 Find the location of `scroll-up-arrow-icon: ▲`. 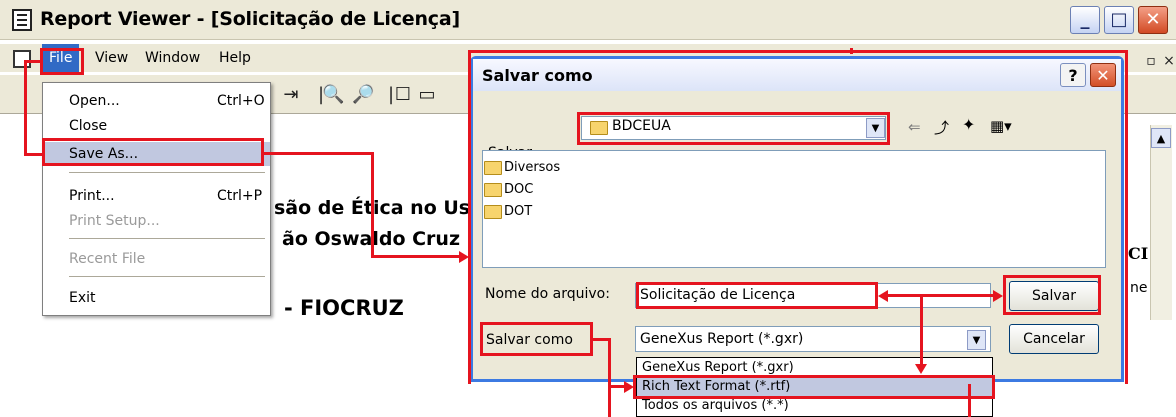

scroll-up-arrow-icon: ▲ is located at coordinates (1161, 138).